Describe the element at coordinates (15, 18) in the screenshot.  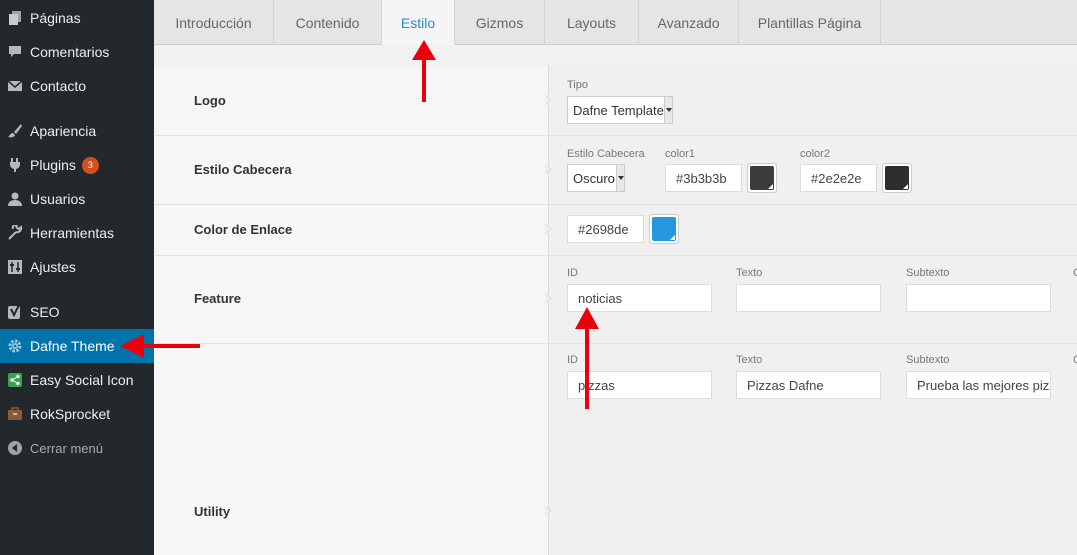
I see `pages-icon` at that location.